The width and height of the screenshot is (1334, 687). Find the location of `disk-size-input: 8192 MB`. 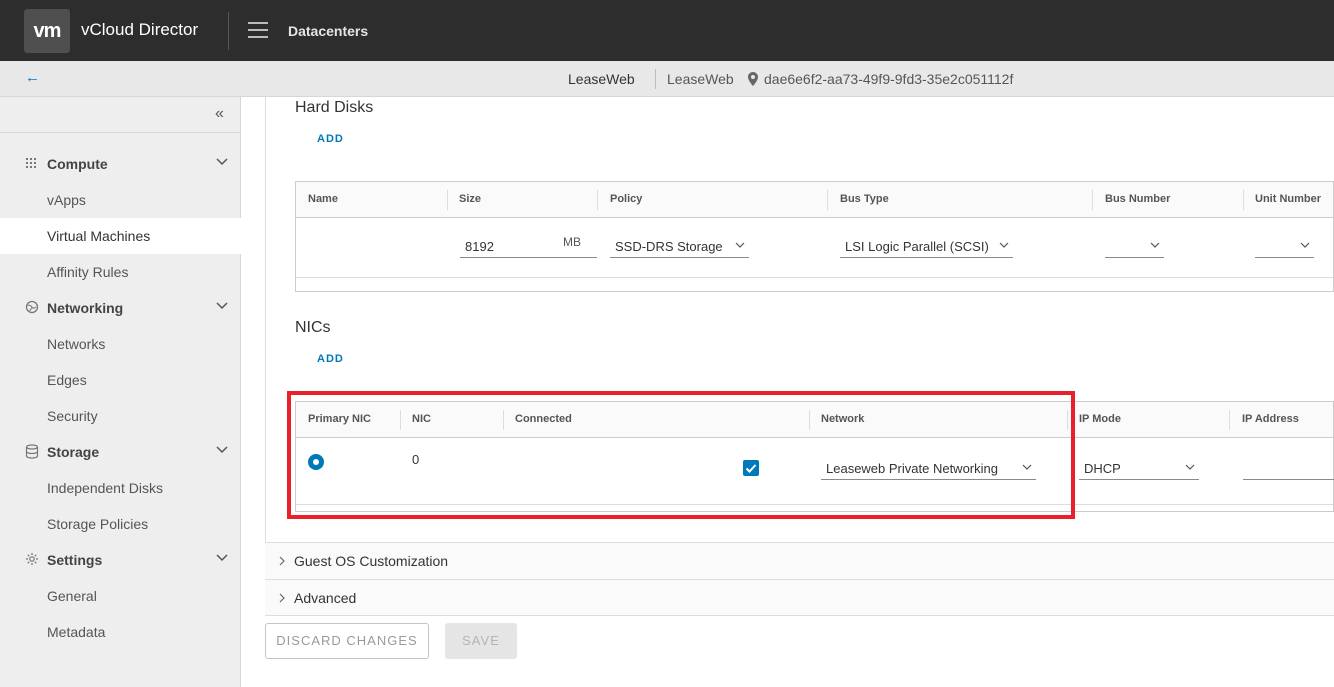

disk-size-input: 8192 MB is located at coordinates (528, 246).